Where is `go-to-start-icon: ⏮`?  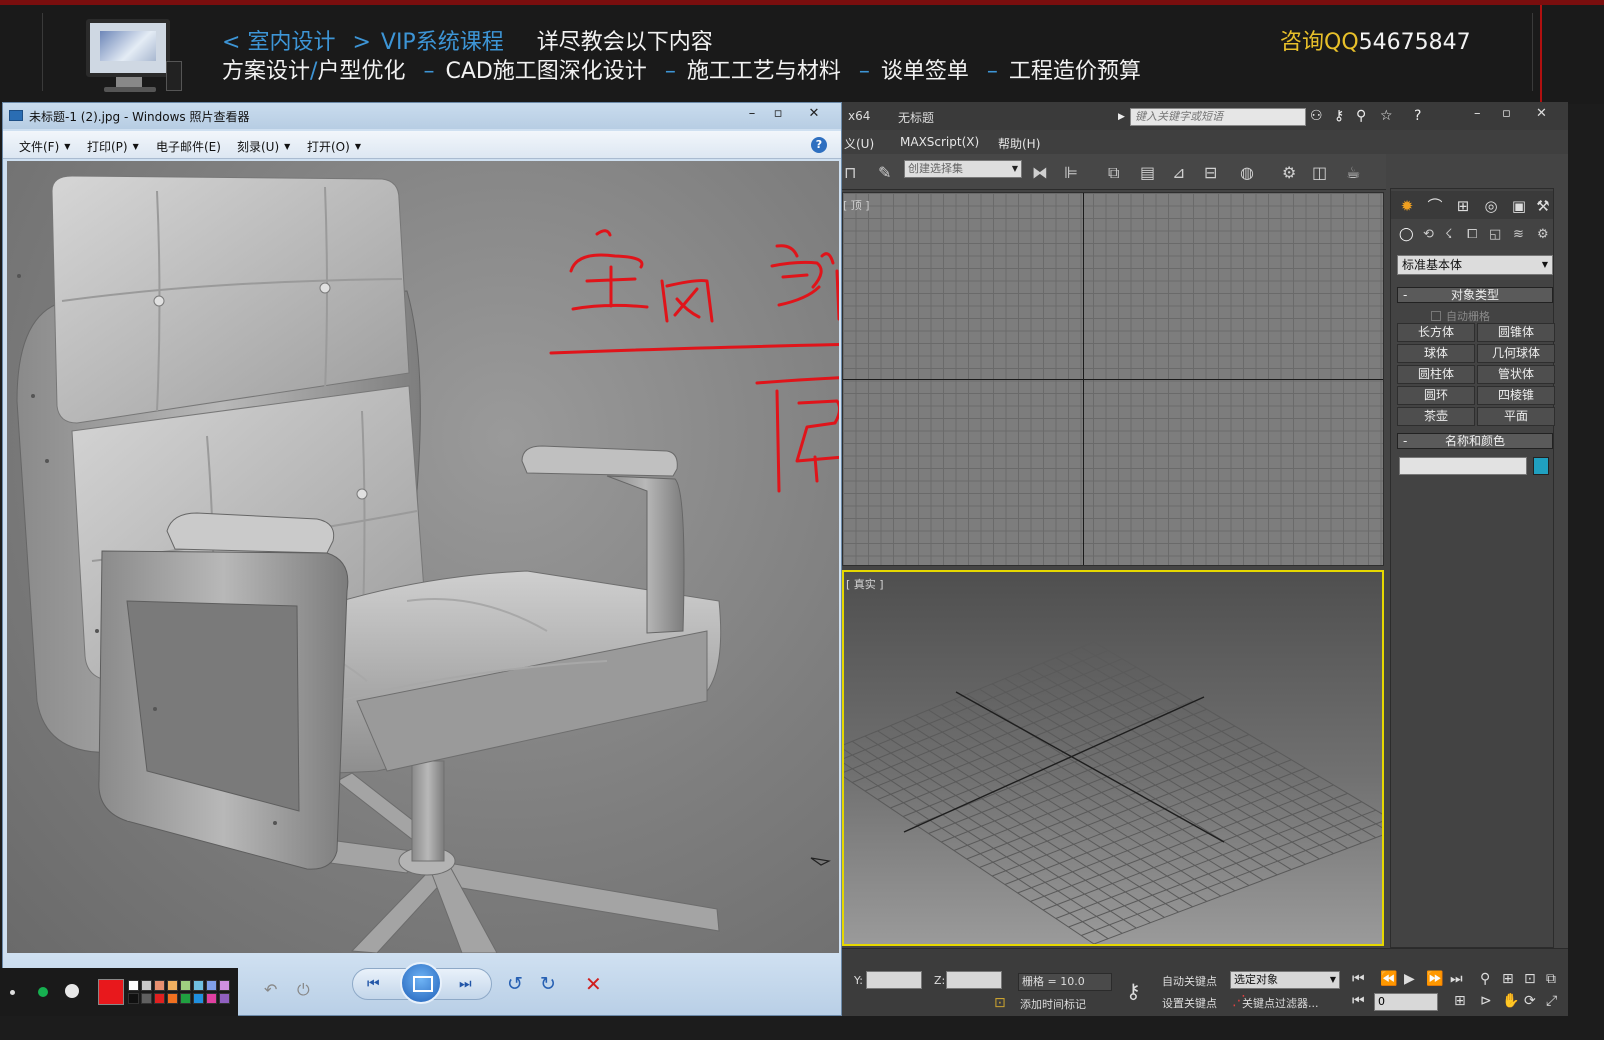
go-to-start-icon: ⏮ is located at coordinates (1358, 979).